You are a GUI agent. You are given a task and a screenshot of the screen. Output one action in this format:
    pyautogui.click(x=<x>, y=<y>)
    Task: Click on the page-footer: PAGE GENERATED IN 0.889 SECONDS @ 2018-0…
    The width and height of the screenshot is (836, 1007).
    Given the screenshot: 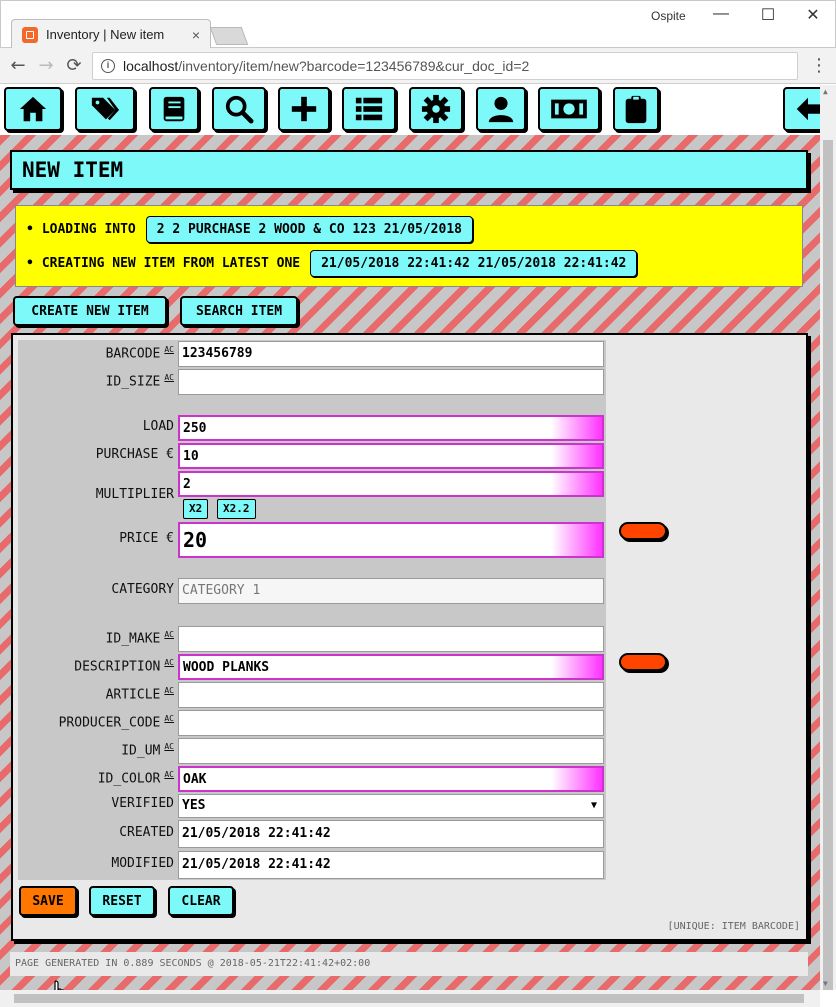 What is the action you would take?
    pyautogui.click(x=409, y=964)
    